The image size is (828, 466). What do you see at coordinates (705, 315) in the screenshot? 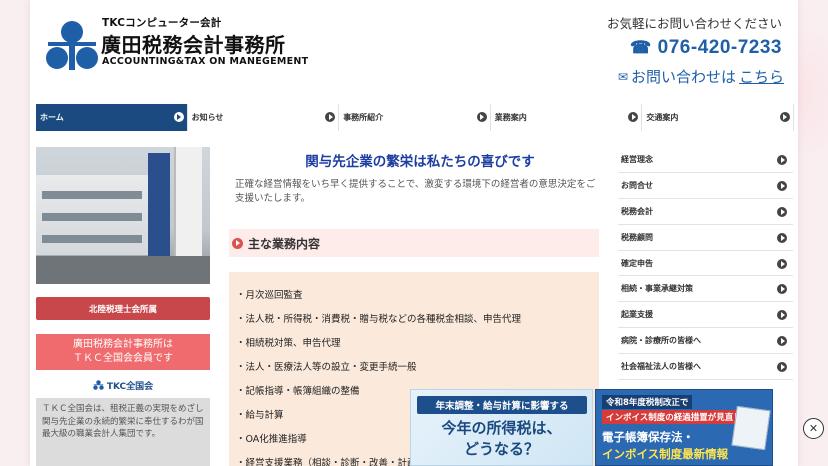
I see `sidebar-item-startup: 起業支援` at bounding box center [705, 315].